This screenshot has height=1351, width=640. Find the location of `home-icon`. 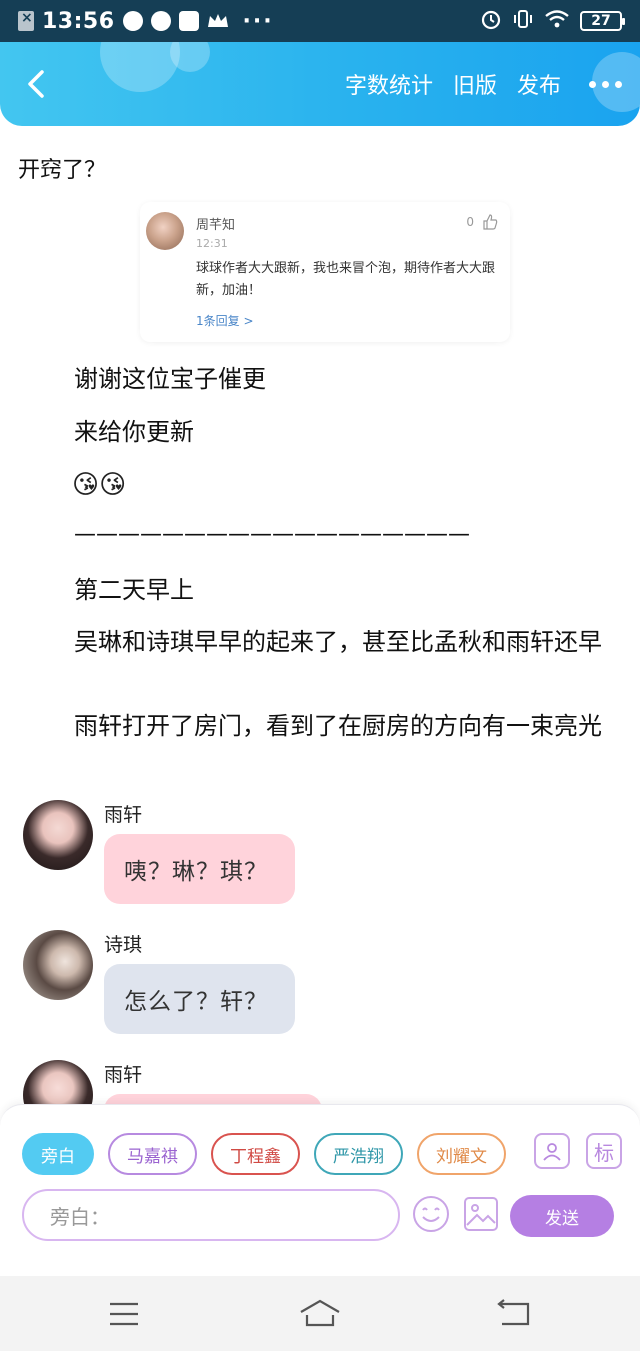

home-icon is located at coordinates (320, 1313).